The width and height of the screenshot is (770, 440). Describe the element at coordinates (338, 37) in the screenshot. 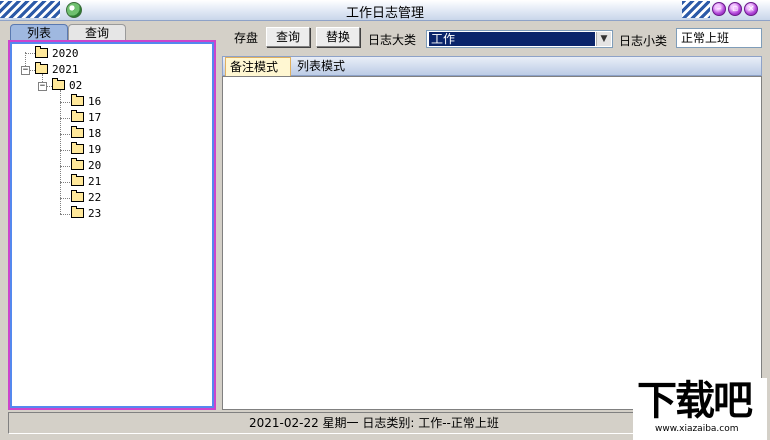

I see `replace-button: 替换` at that location.